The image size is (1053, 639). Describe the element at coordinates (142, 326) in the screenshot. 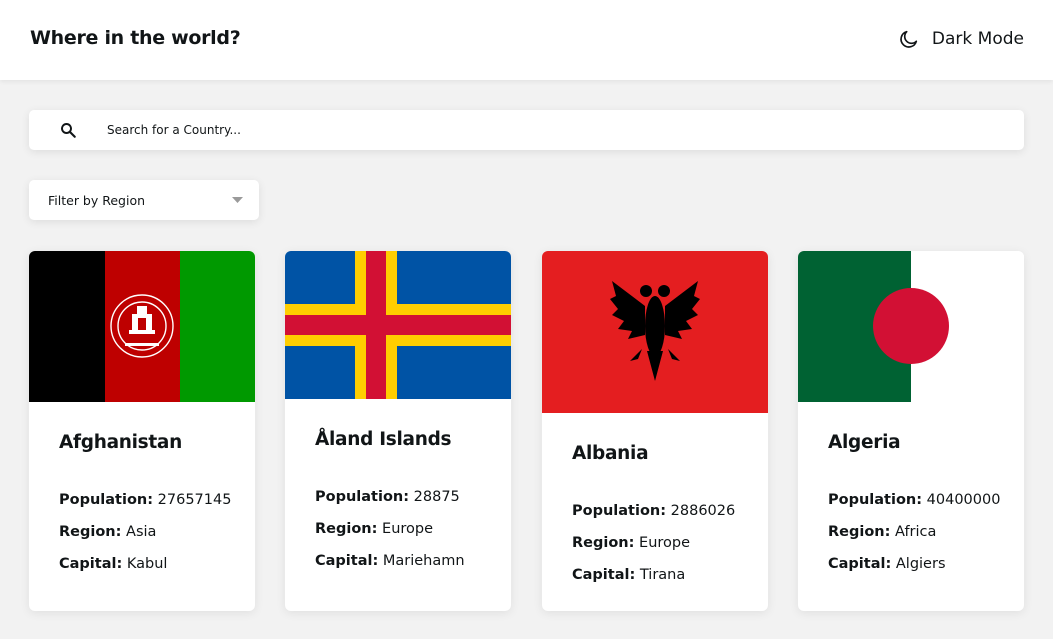

I see `afghanistan-flag` at that location.